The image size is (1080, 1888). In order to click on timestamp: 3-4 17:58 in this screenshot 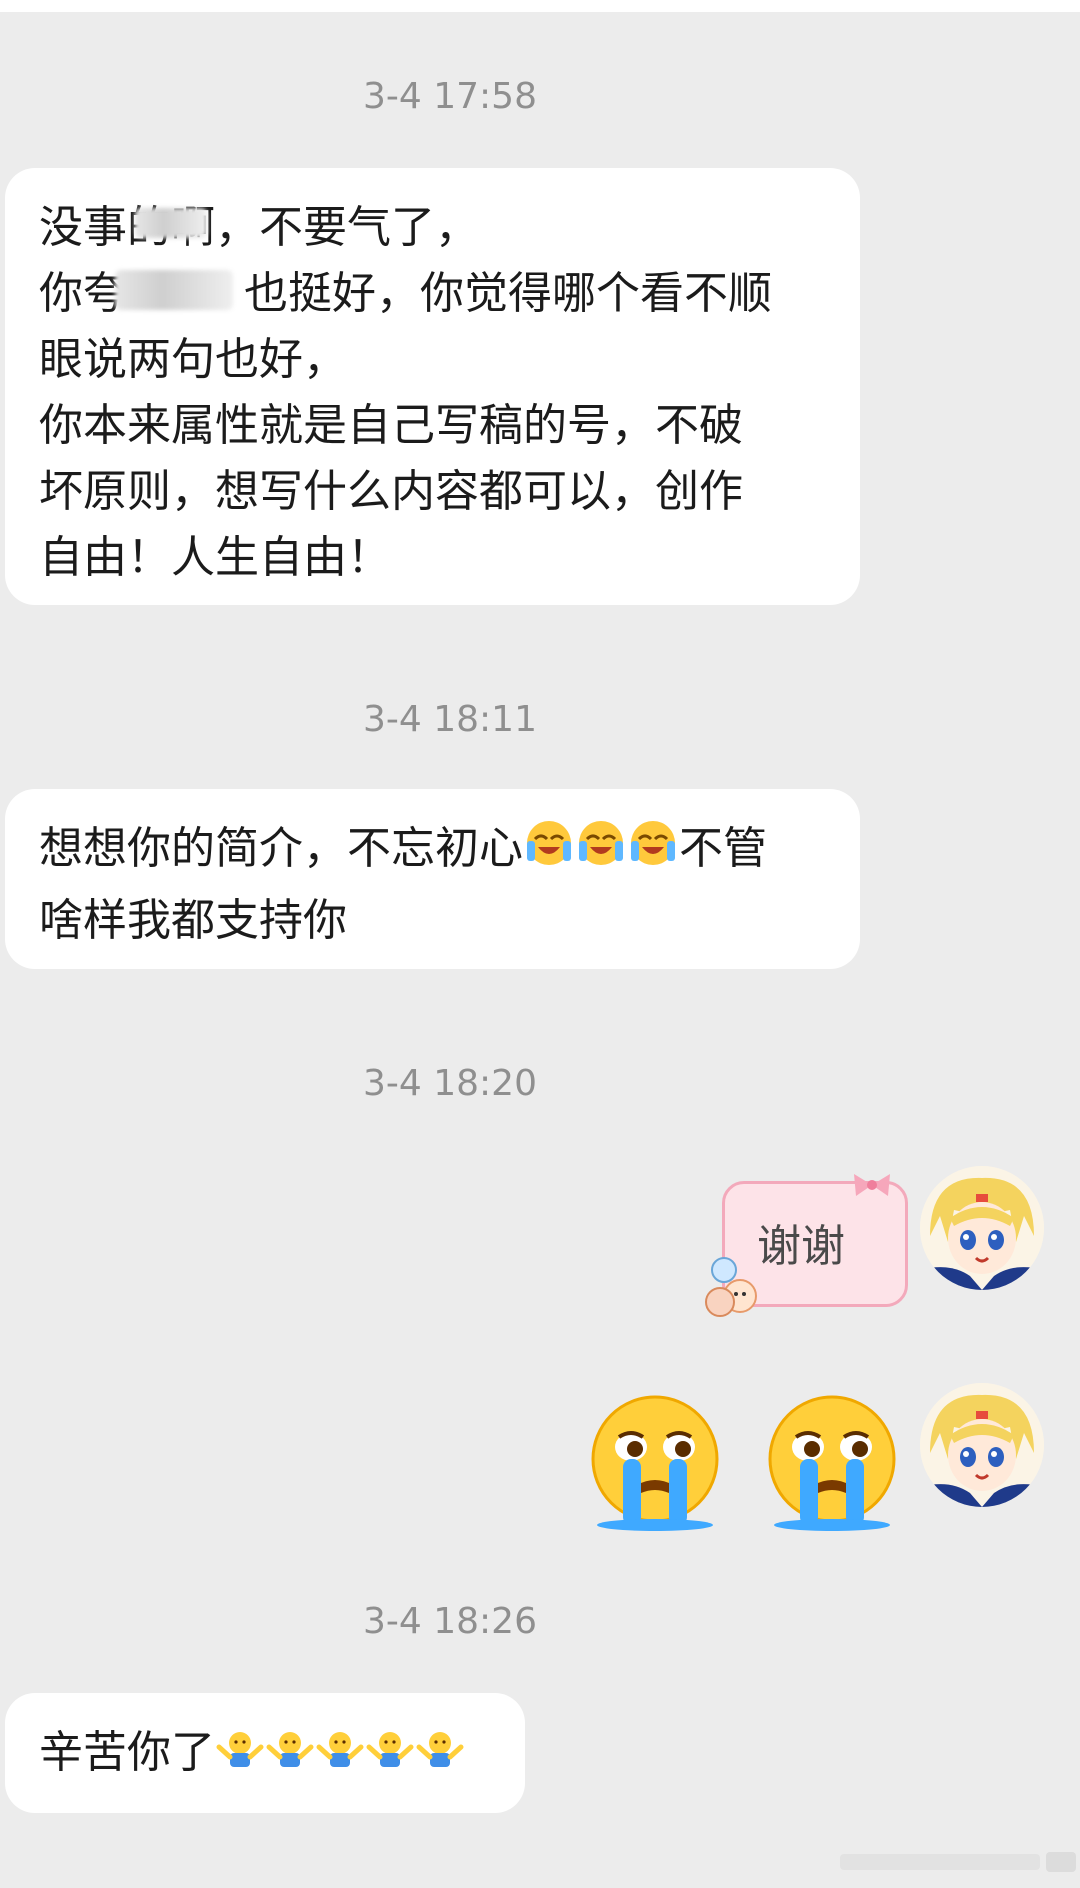, I will do `click(450, 96)`.